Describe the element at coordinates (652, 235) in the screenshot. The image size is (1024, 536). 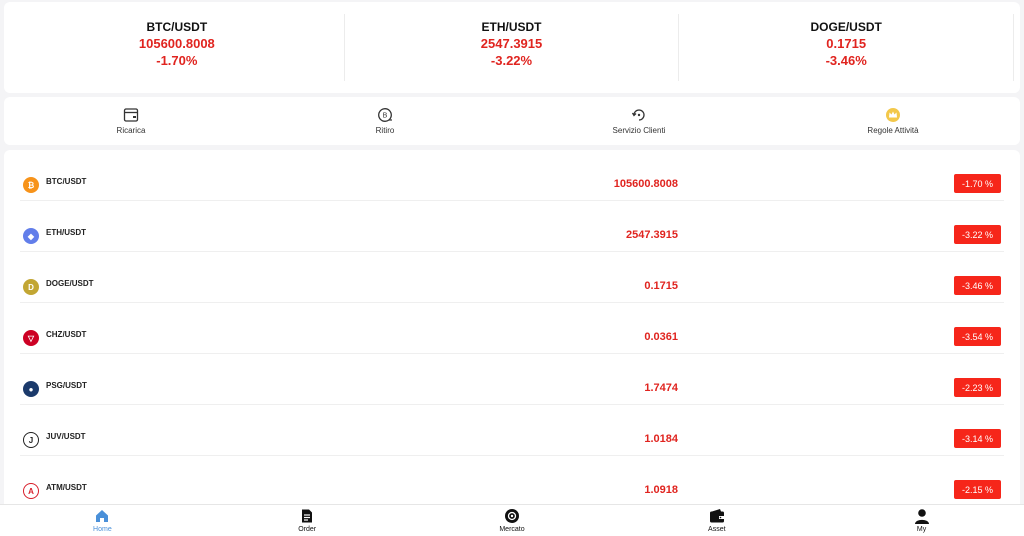
I see `market-price: 2547.3915` at that location.